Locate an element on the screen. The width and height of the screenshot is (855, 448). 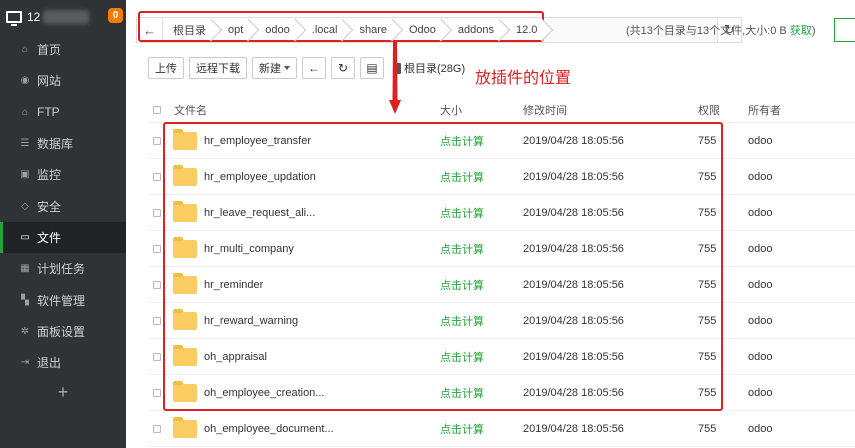
breadcrumb-label: share is located at coordinates (373, 30).